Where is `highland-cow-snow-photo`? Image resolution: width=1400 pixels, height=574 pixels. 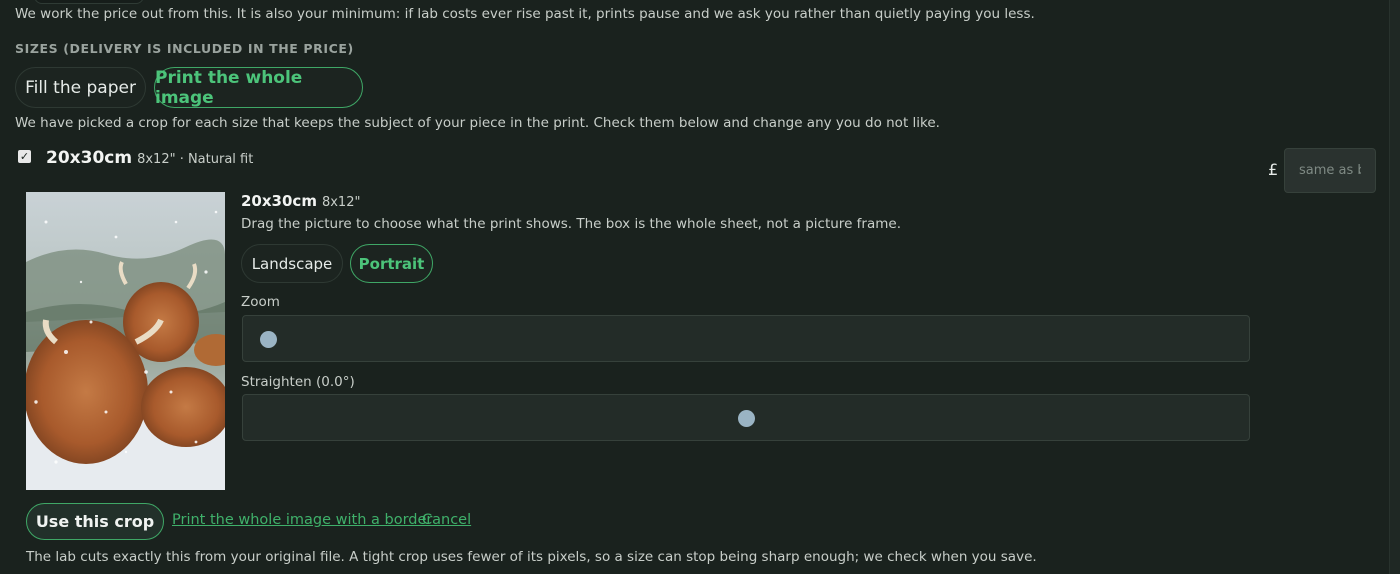 highland-cow-snow-photo is located at coordinates (125, 341).